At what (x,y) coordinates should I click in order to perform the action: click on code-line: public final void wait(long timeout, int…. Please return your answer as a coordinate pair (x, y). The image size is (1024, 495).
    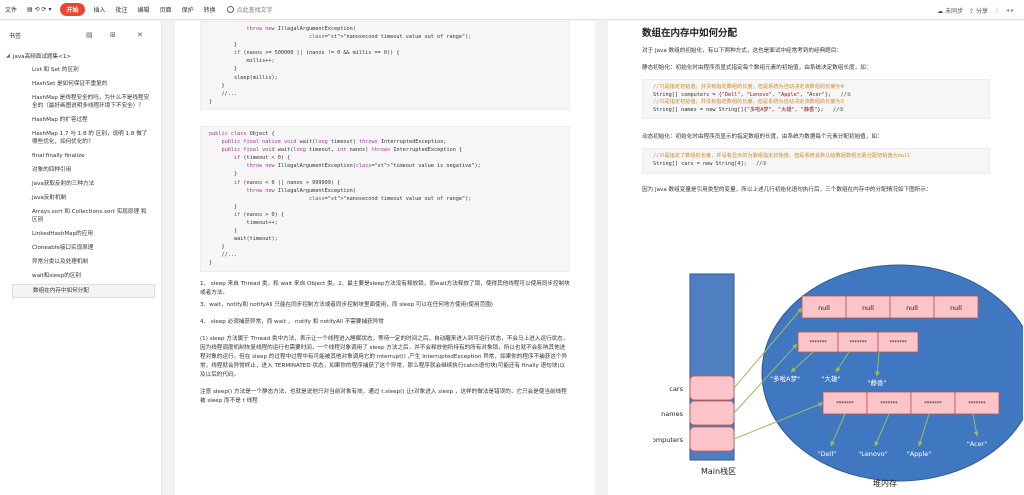
    Looking at the image, I should click on (342, 150).